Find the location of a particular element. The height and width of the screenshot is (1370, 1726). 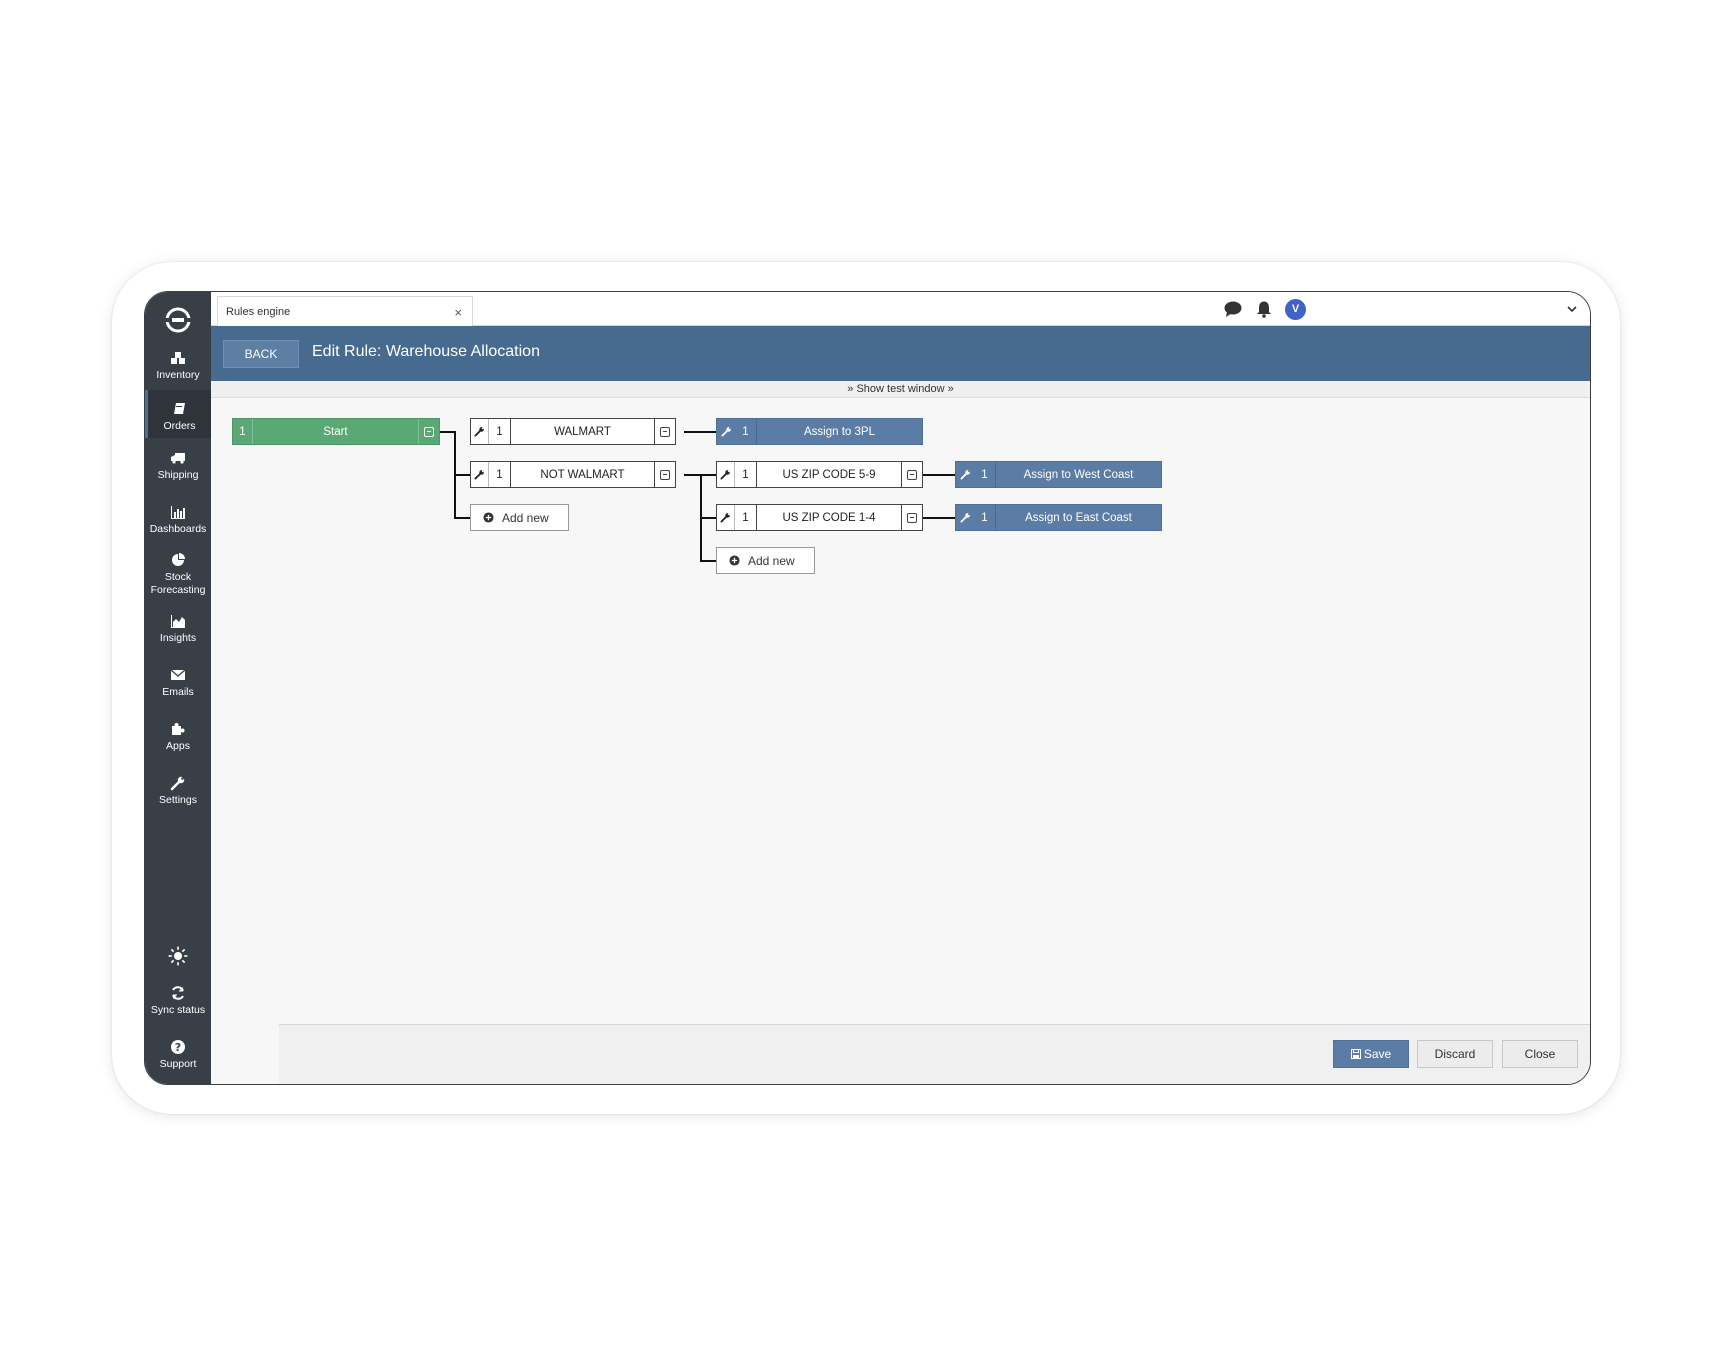

sidebar-item-insights: Insights is located at coordinates (178, 629).